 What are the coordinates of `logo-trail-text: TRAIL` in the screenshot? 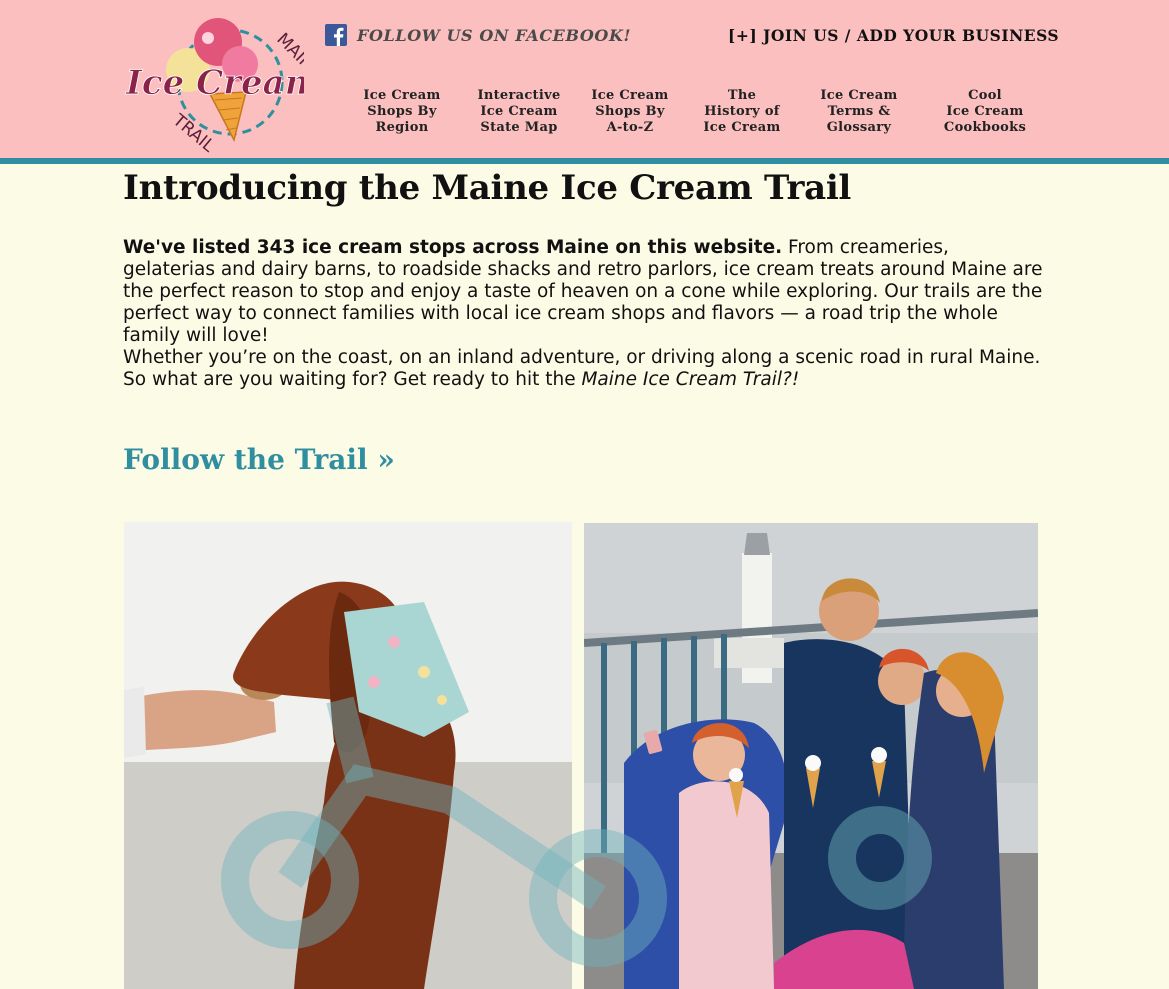 It's located at (193, 132).